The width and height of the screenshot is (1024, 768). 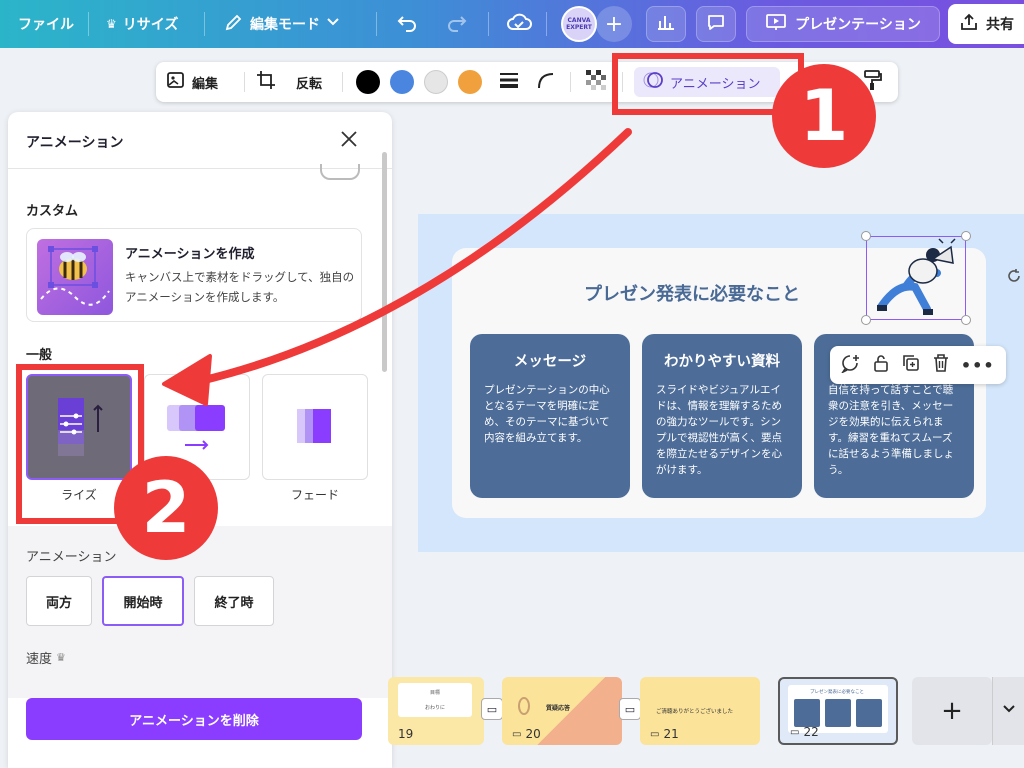 What do you see at coordinates (266, 82) in the screenshot?
I see `crop-button` at bounding box center [266, 82].